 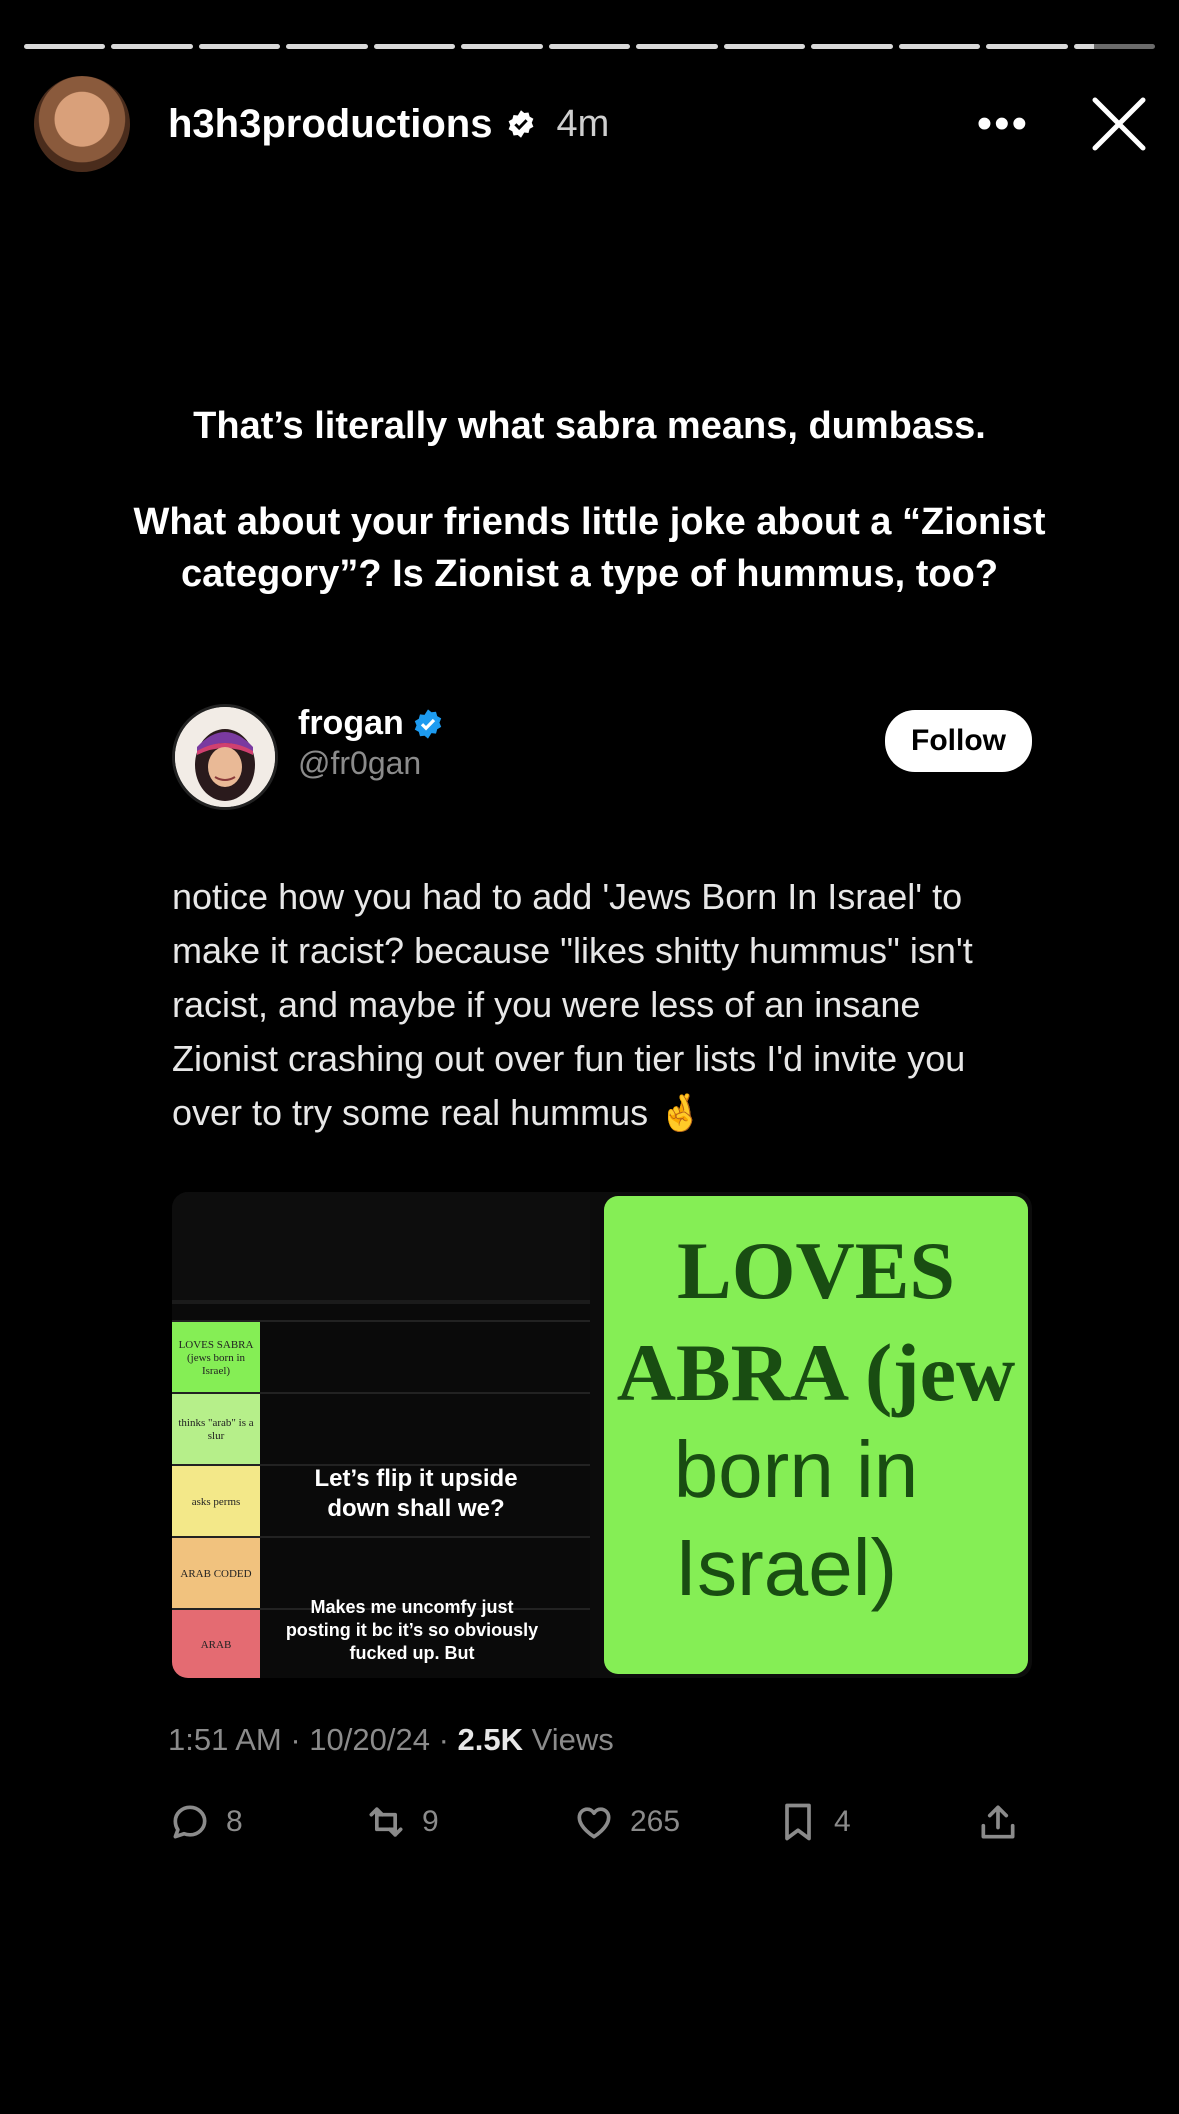 I want to click on like-count: 265, so click(x=655, y=1821).